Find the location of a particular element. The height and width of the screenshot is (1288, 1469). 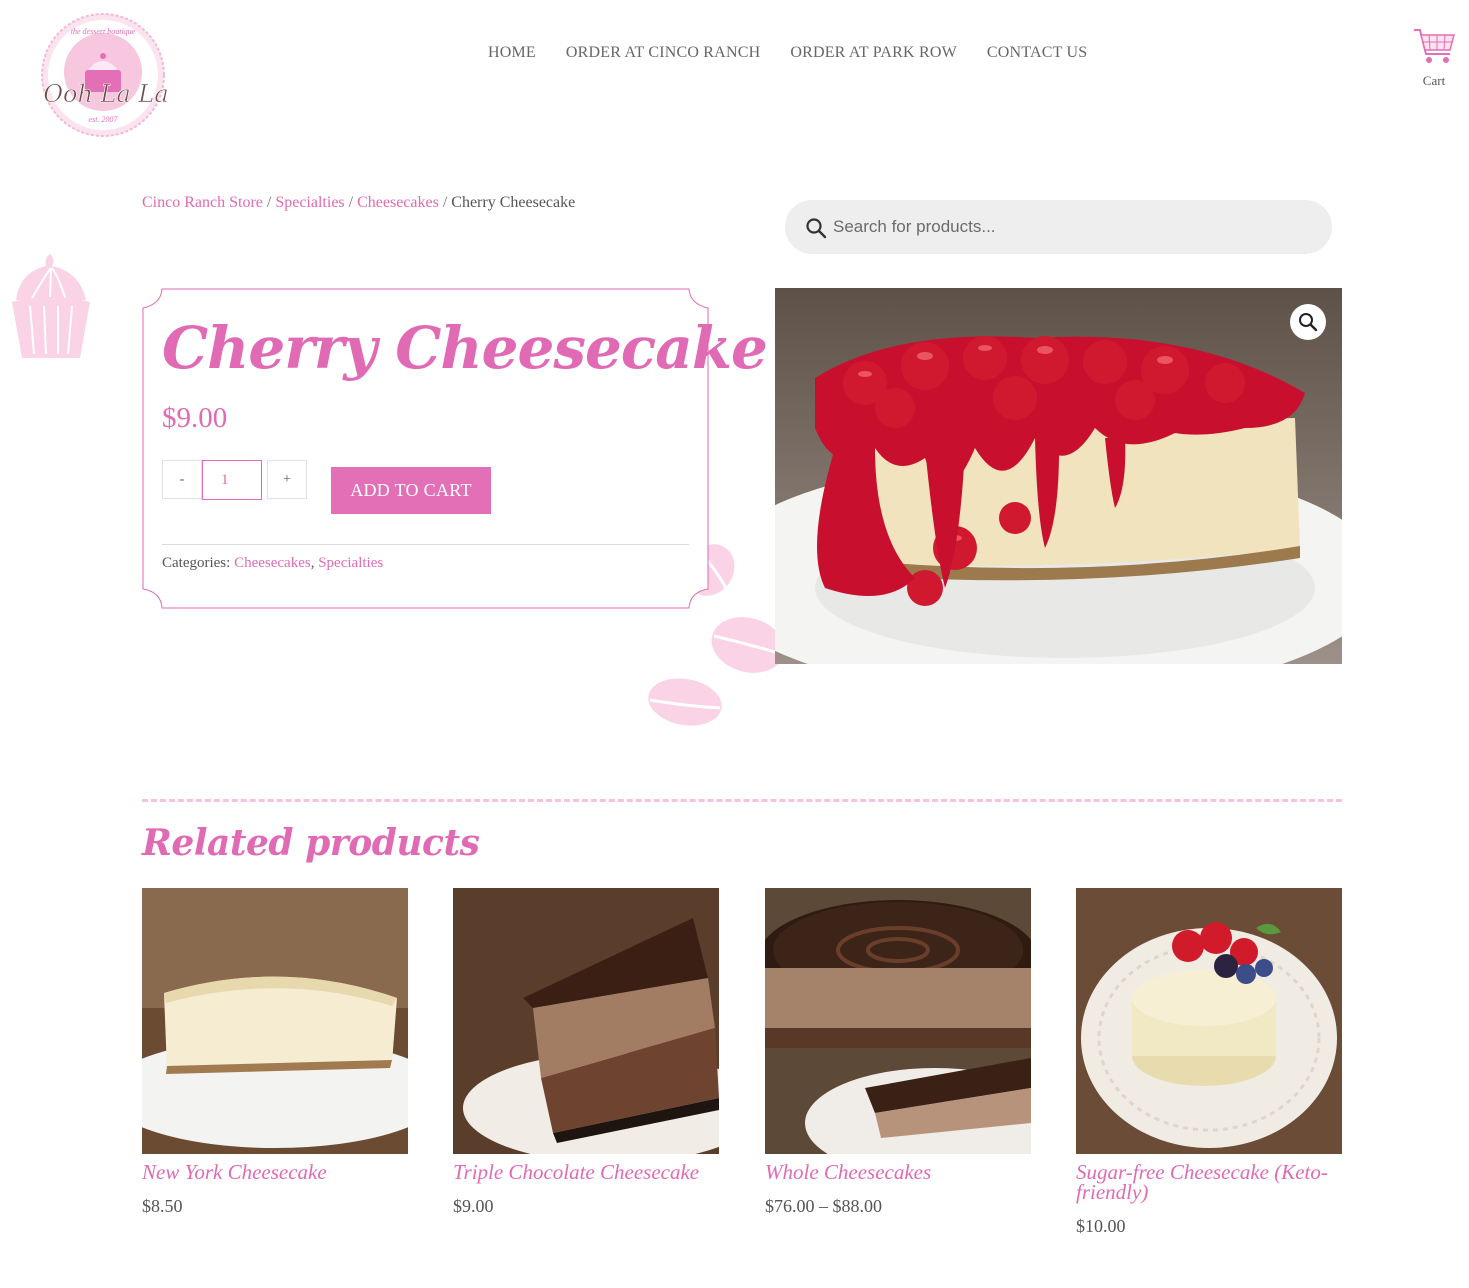

qty-decrease-button: - is located at coordinates (182, 479).